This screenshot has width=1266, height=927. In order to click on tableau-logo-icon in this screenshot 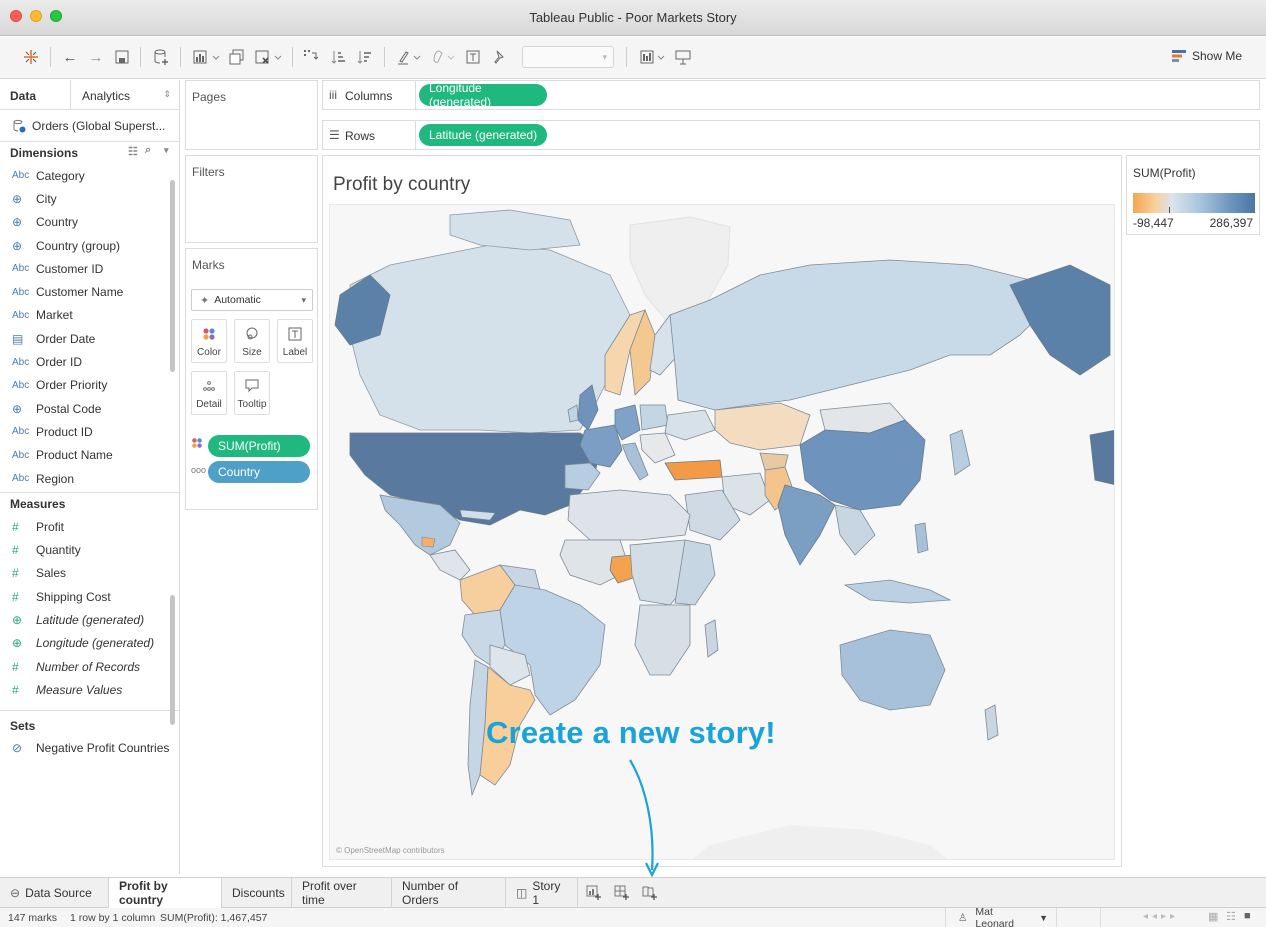, I will do `click(31, 57)`.